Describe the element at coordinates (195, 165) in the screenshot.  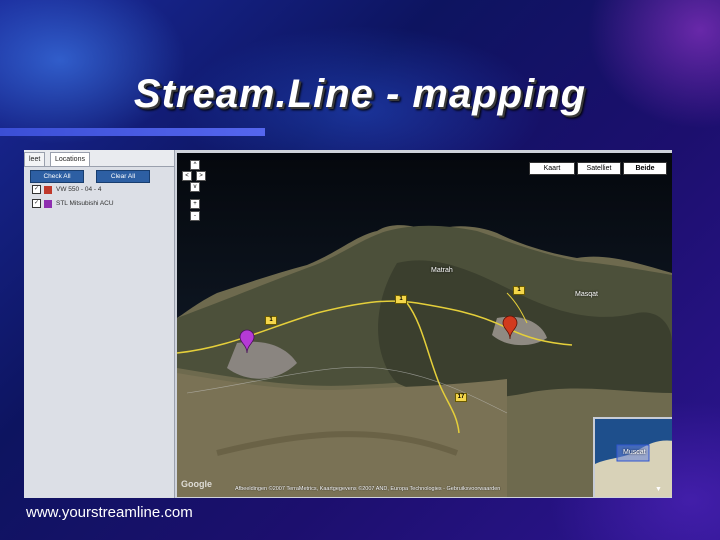
I see `pan-up-button: ^` at that location.